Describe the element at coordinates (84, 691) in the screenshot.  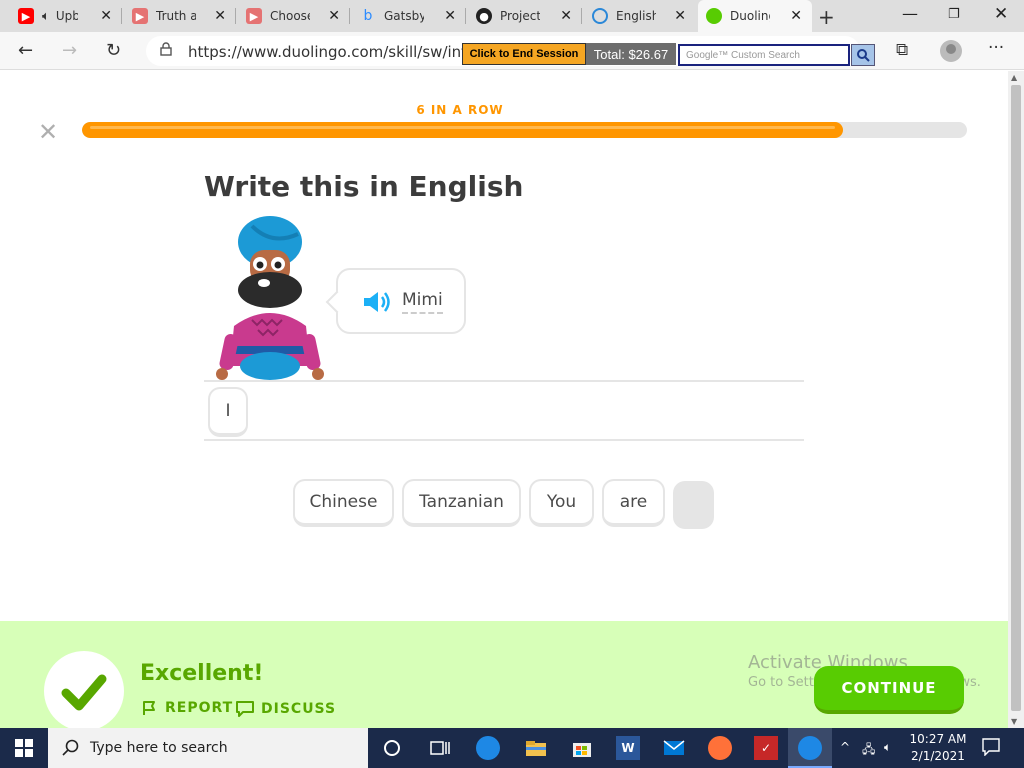
I see `success-badge` at that location.